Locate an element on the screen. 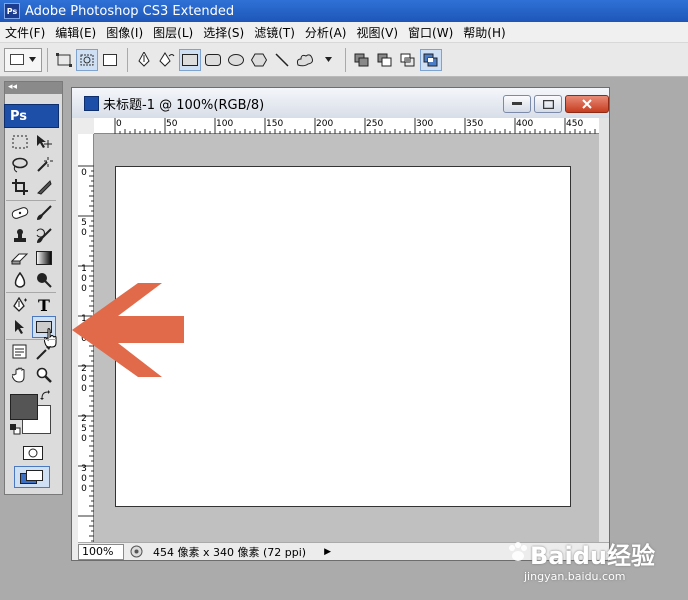 The width and height of the screenshot is (688, 600). ruler-label: 200 is located at coordinates (325, 124).